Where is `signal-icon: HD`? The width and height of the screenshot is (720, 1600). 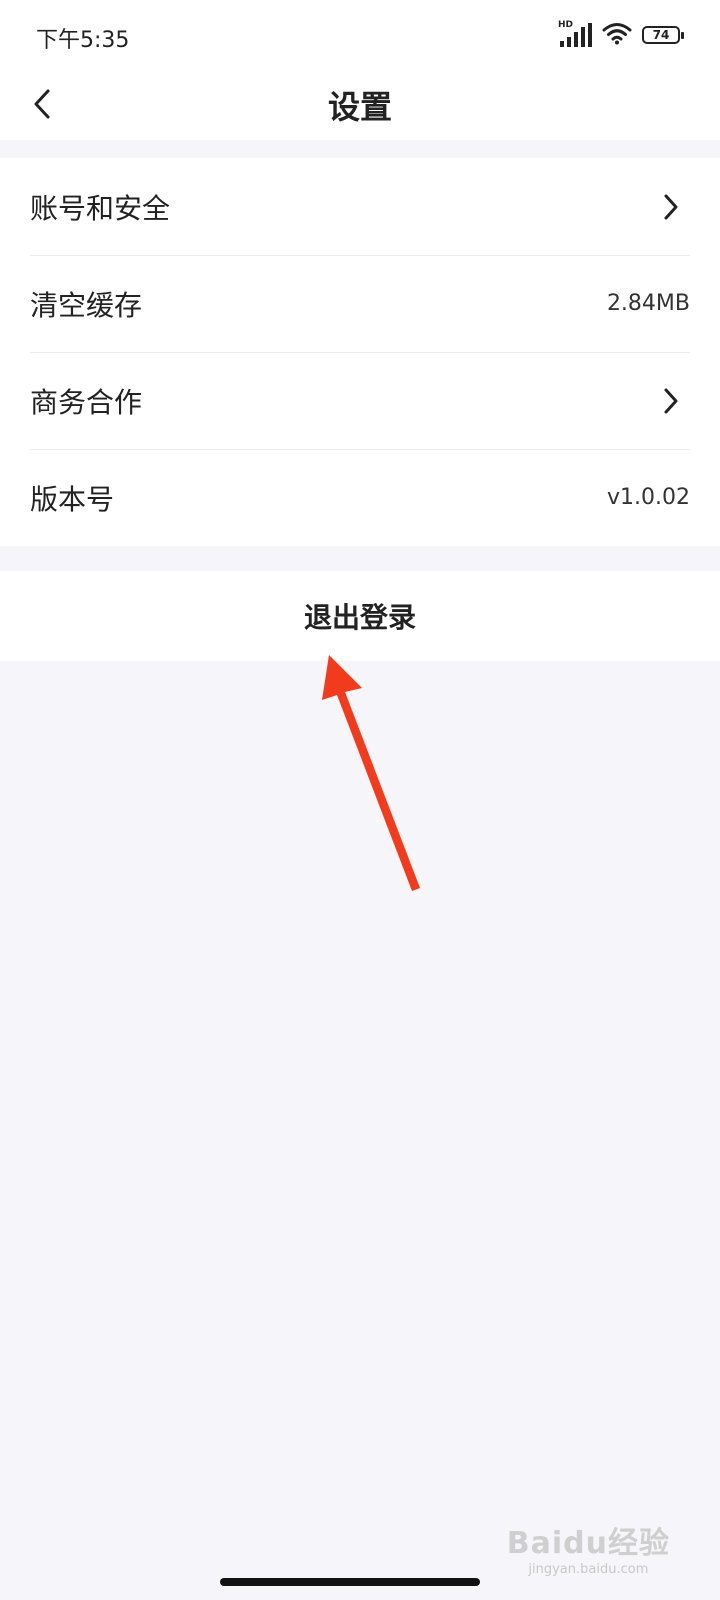 signal-icon: HD is located at coordinates (575, 34).